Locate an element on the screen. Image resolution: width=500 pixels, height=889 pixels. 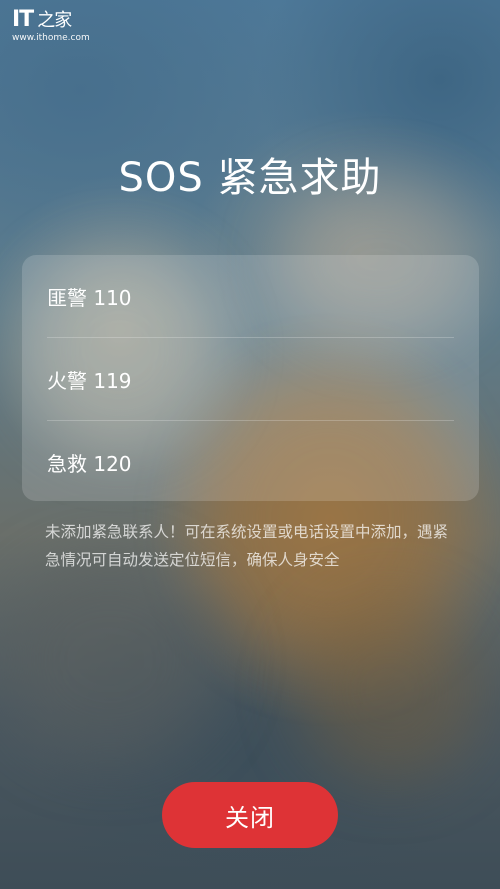
emergency-item-label: 急救 120 is located at coordinates (89, 463).